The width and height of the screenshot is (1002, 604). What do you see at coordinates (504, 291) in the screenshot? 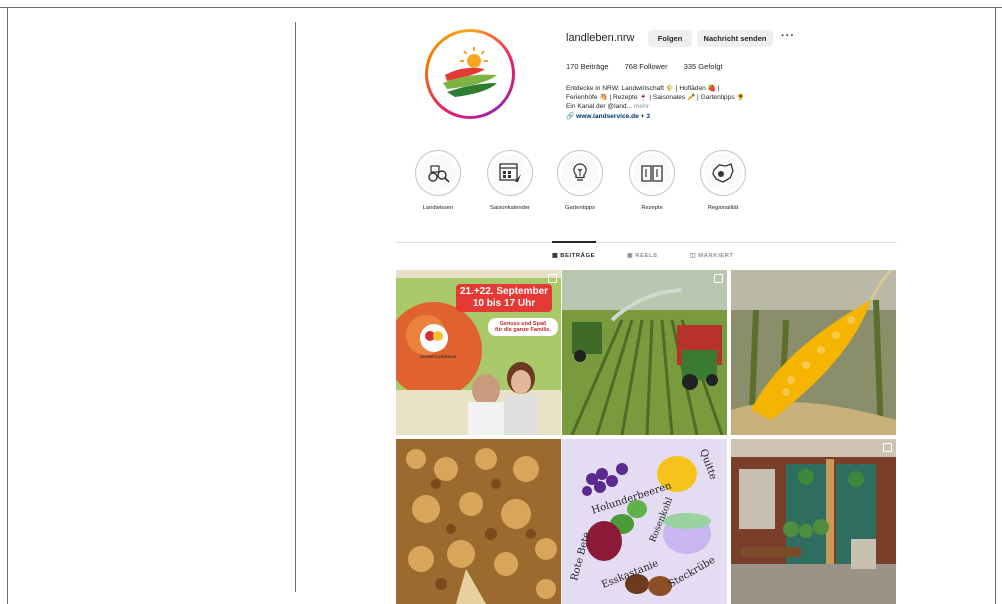
I see `event-date: 21.+22. September` at bounding box center [504, 291].